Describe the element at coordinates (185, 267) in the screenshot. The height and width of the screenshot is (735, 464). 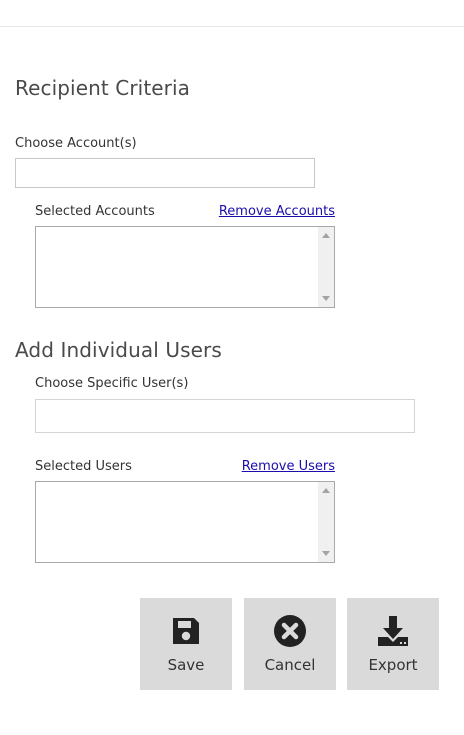
I see `selected-accounts-listbox` at that location.